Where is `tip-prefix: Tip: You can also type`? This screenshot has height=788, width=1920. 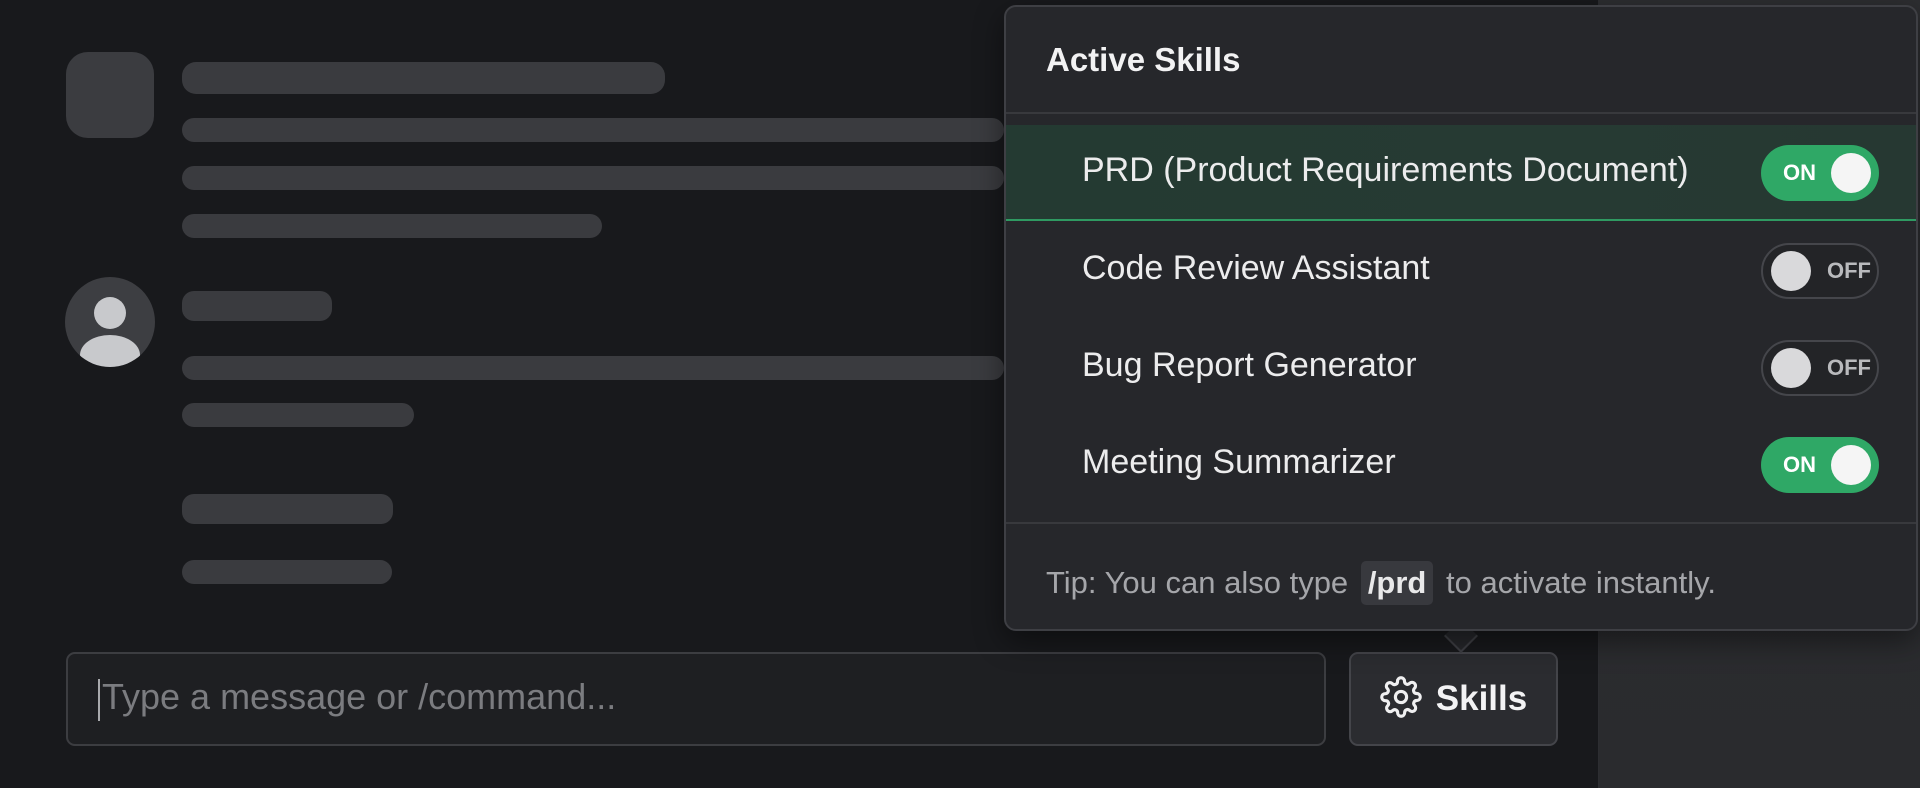
tip-prefix: Tip: You can also type is located at coordinates (1197, 582).